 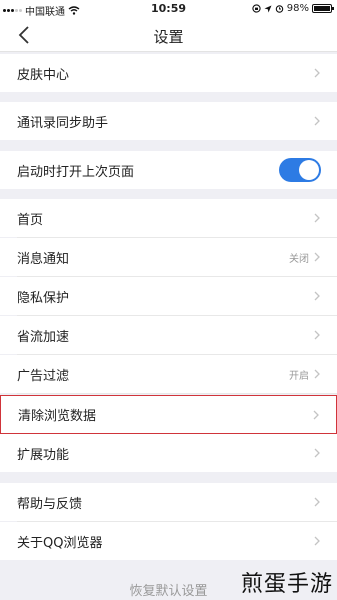 I want to click on page-title: 设置, so click(x=168, y=37).